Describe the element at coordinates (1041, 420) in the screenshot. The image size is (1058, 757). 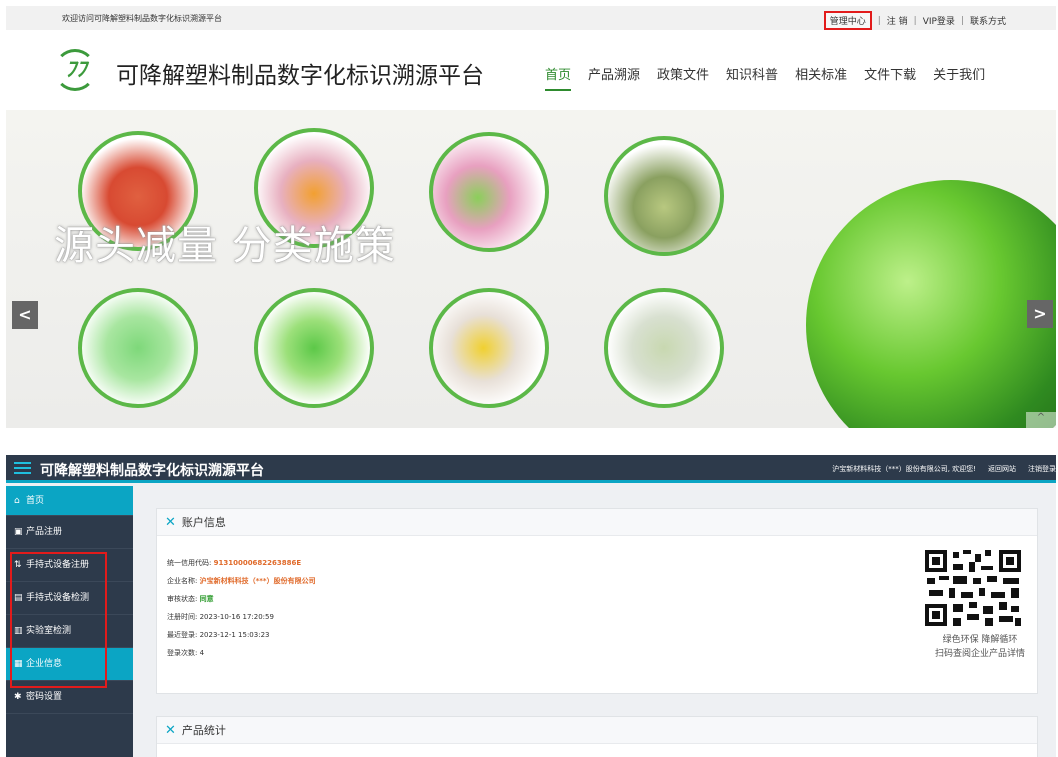
I see `back-to-top-icon: ^` at that location.